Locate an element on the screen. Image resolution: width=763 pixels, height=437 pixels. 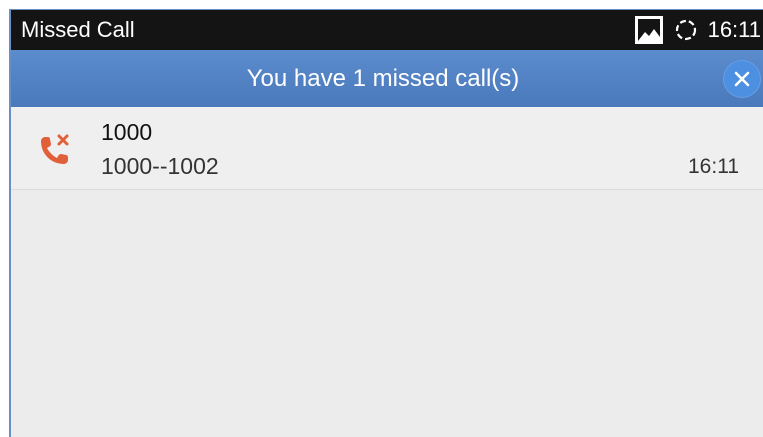
call-detail: 1000--1002 is located at coordinates (160, 166).